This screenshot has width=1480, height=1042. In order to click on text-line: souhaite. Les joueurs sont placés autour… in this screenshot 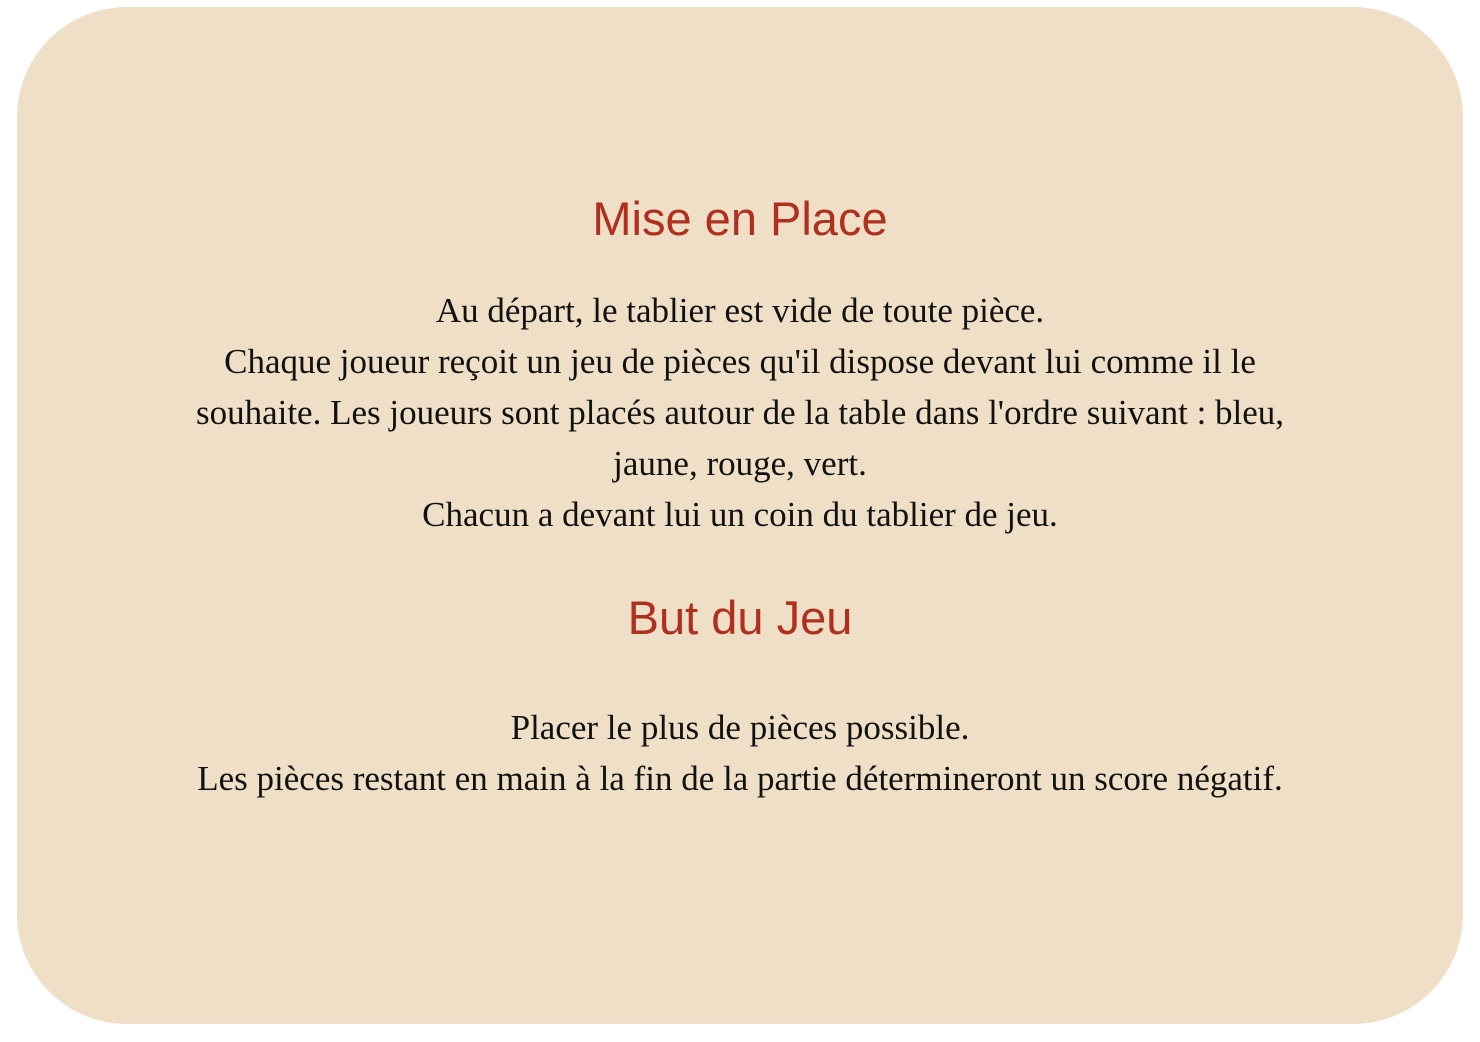, I will do `click(740, 412)`.